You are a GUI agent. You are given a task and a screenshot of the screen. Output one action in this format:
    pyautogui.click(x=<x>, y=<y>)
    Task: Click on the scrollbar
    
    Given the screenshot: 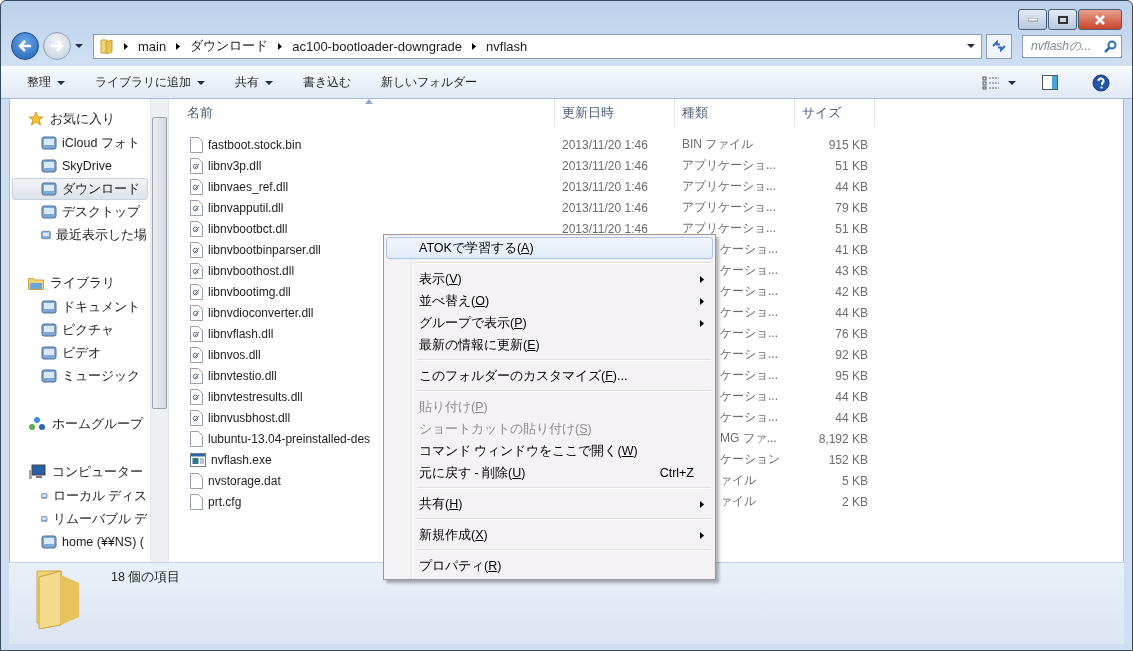 What is the action you would take?
    pyautogui.click(x=159, y=330)
    